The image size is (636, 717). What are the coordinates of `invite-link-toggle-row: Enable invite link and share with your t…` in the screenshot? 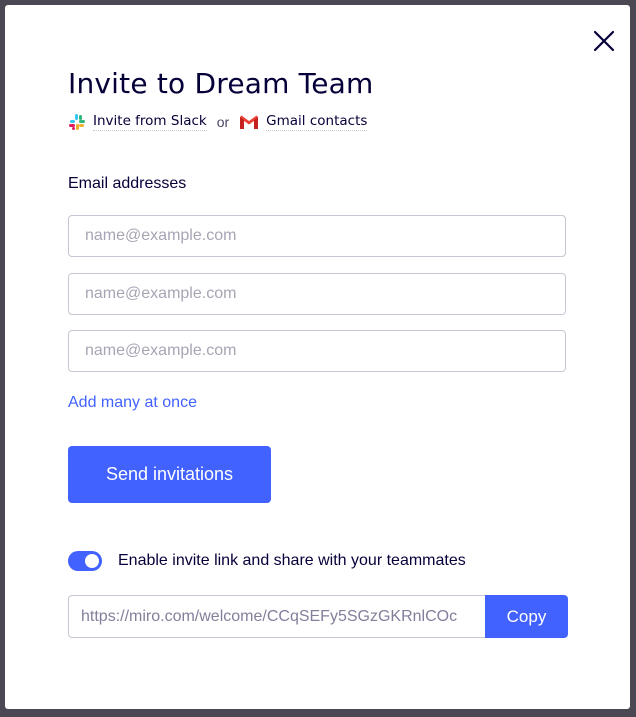 It's located at (267, 561).